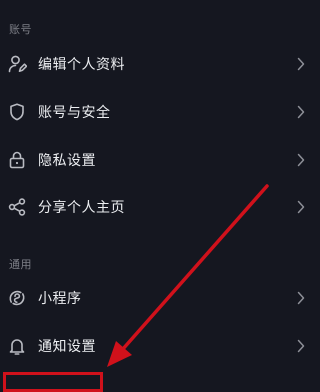  I want to click on user-edit-icon, so click(17, 64).